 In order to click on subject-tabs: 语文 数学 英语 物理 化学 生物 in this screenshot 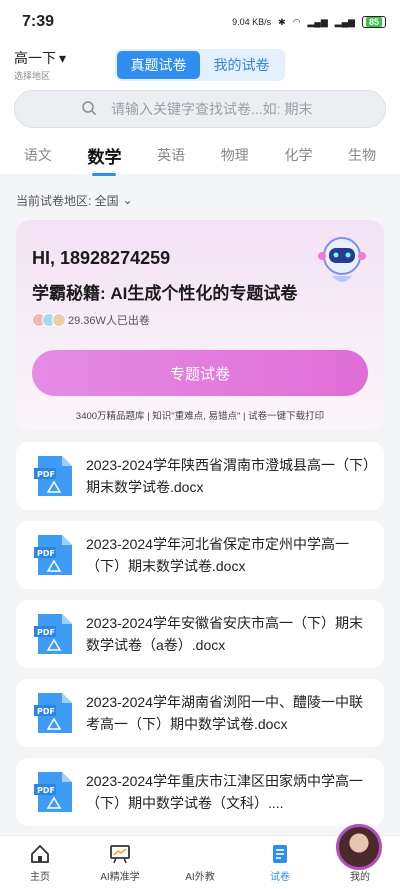, I will do `click(200, 156)`.